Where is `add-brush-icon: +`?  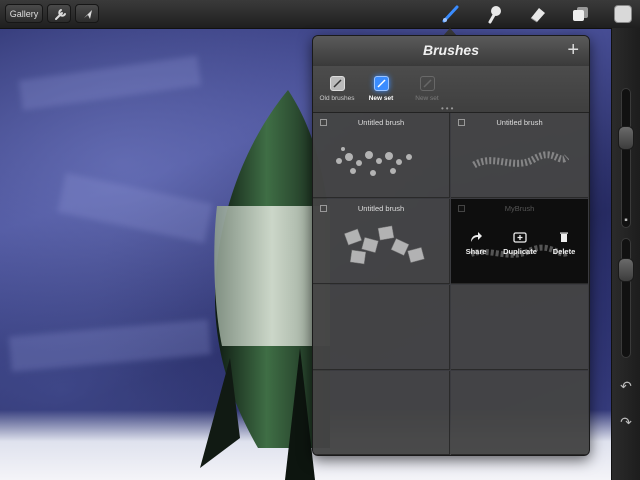
add-brush-icon: + is located at coordinates (573, 50).